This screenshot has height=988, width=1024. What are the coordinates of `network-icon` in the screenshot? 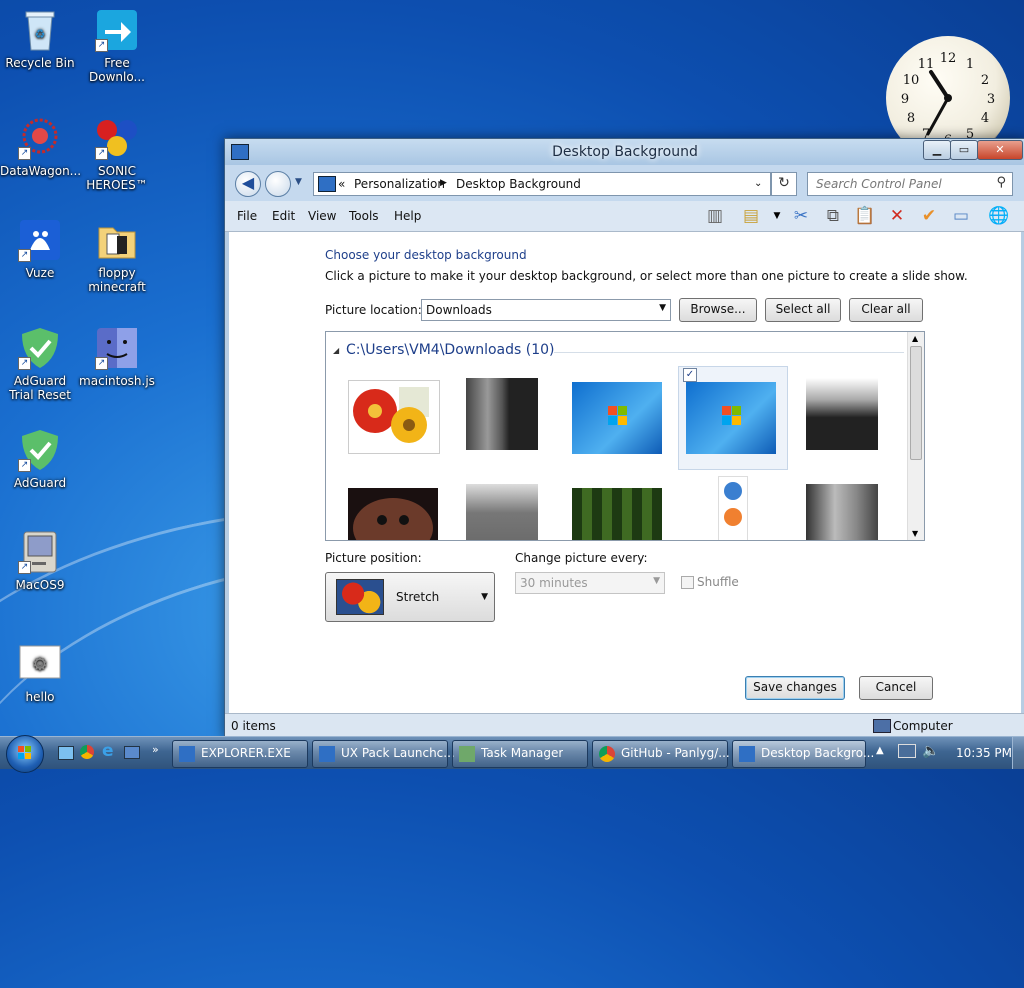 It's located at (907, 751).